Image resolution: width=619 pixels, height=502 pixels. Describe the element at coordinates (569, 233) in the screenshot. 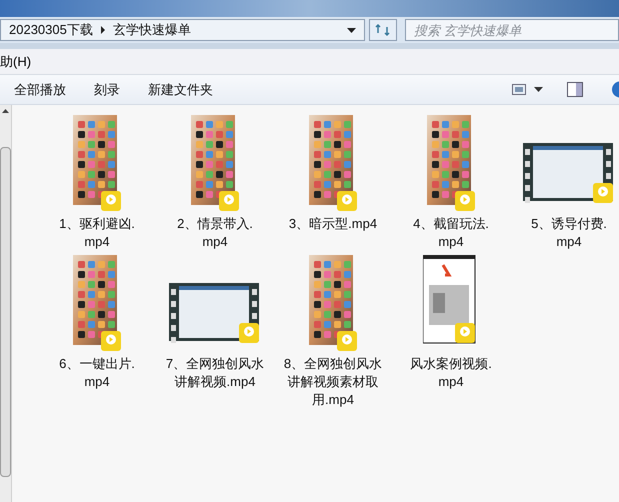

I see `file-name: 5、诱导付费. mp4` at that location.